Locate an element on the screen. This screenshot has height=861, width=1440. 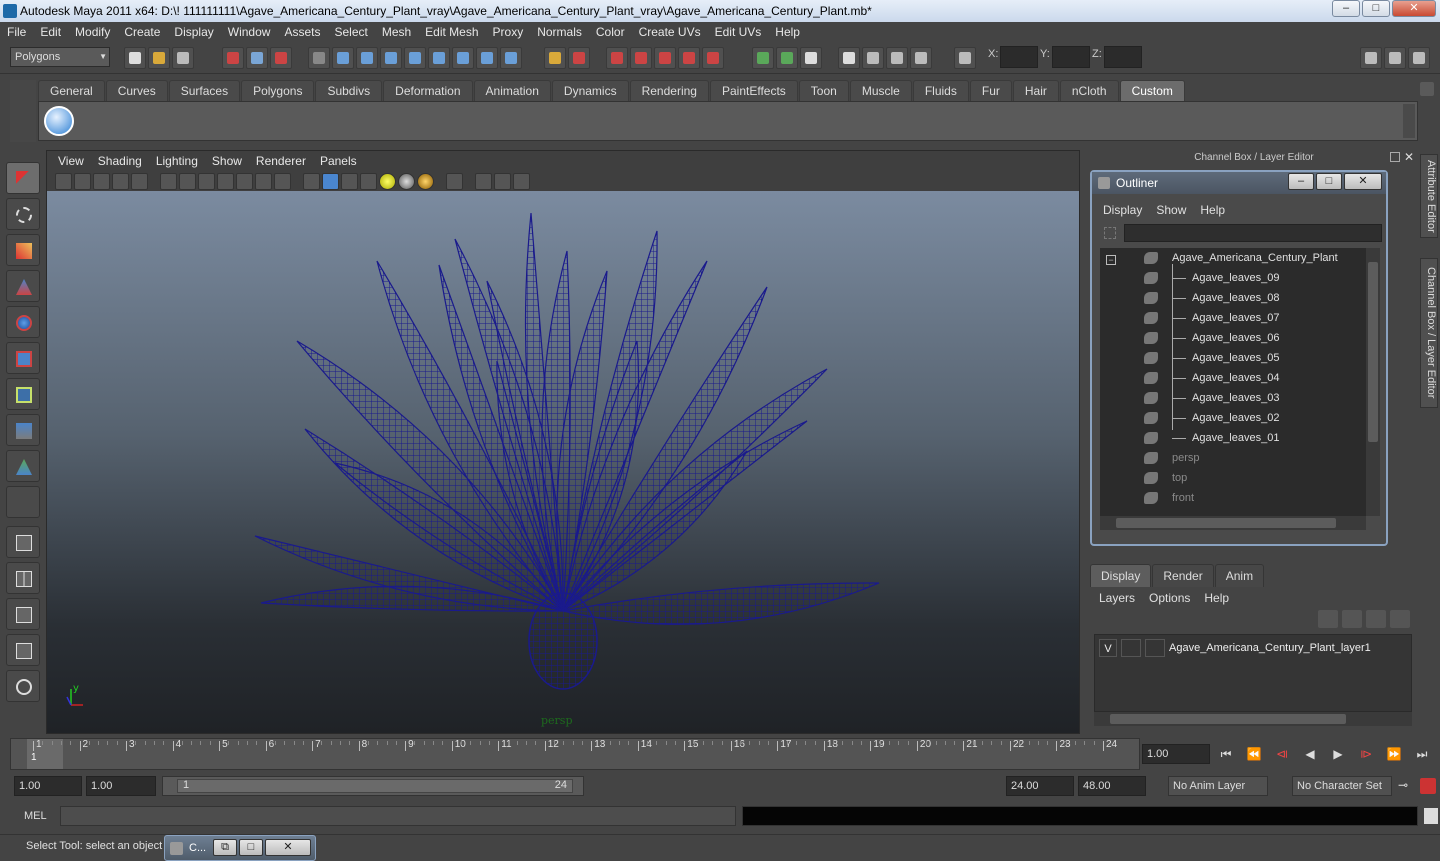
snap-curve-icon is located at coordinates (641, 58).